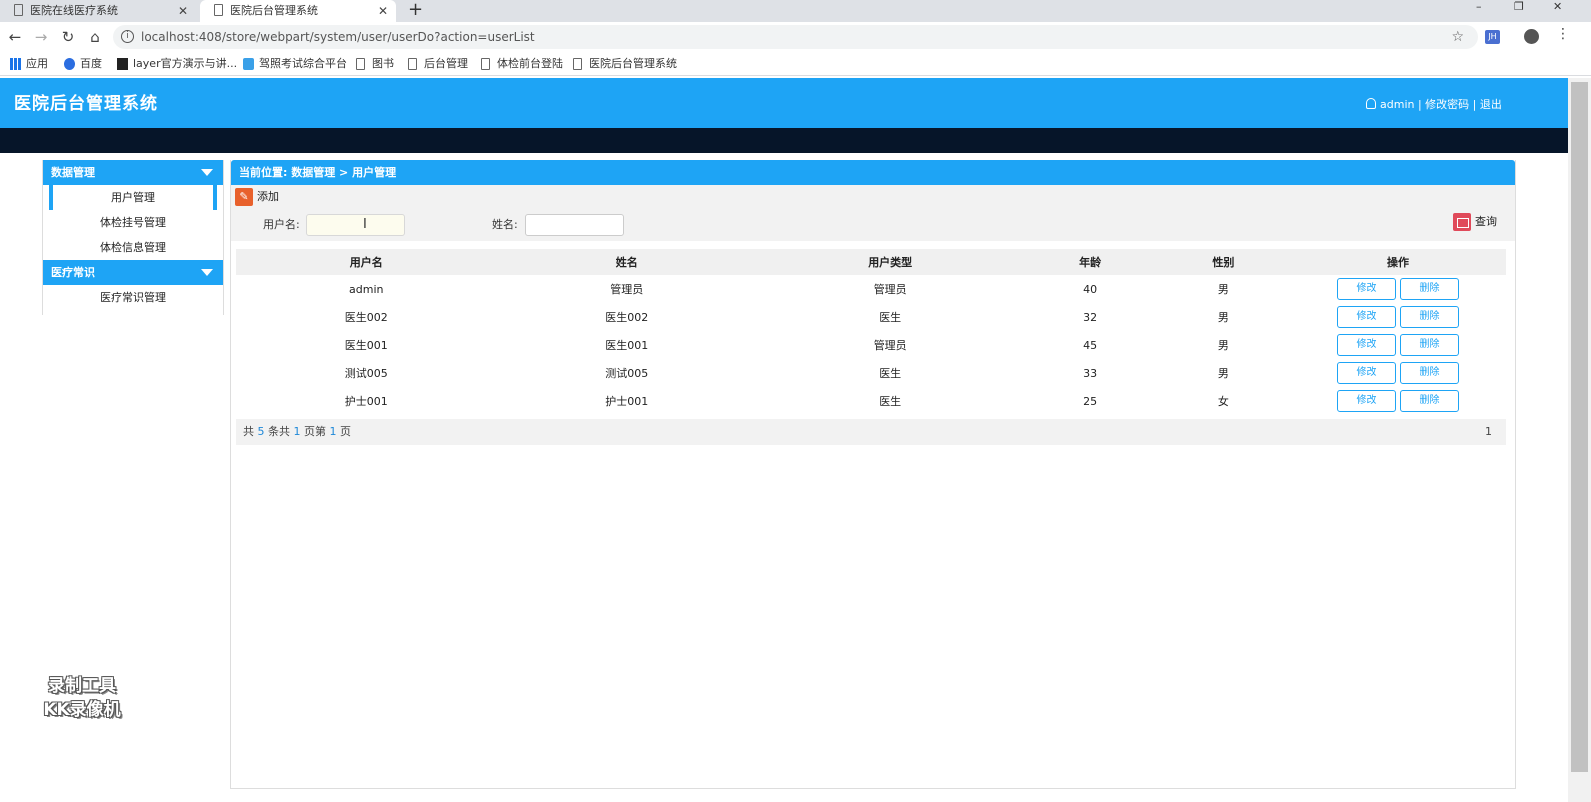 The height and width of the screenshot is (802, 1591). What do you see at coordinates (95, 37) in the screenshot?
I see `home-icon: ⌂` at bounding box center [95, 37].